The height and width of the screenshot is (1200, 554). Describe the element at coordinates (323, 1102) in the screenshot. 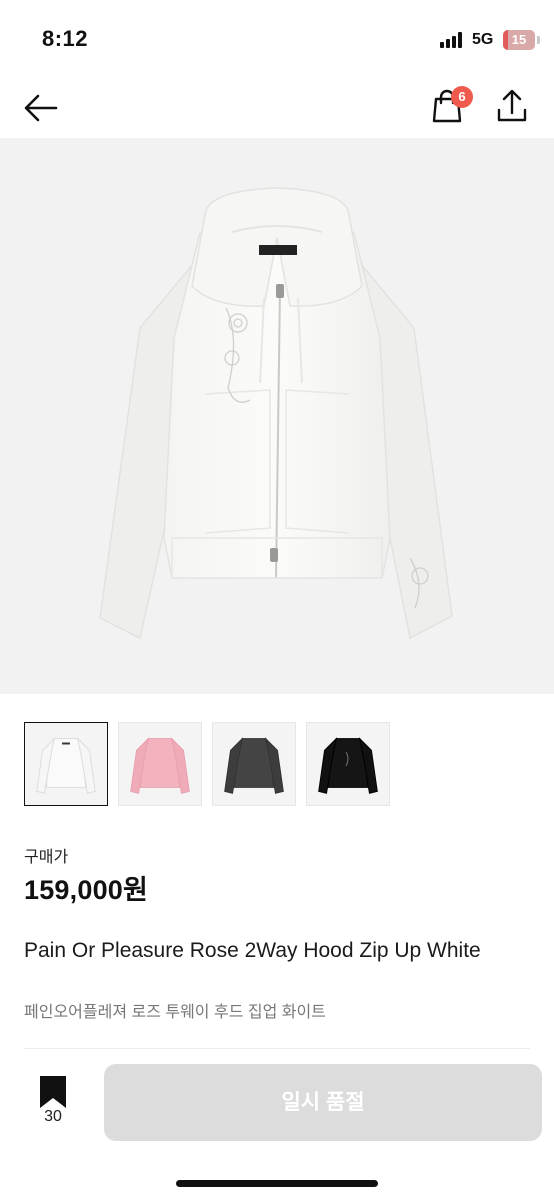

I see `sold-out-button: 일시 품절` at that location.